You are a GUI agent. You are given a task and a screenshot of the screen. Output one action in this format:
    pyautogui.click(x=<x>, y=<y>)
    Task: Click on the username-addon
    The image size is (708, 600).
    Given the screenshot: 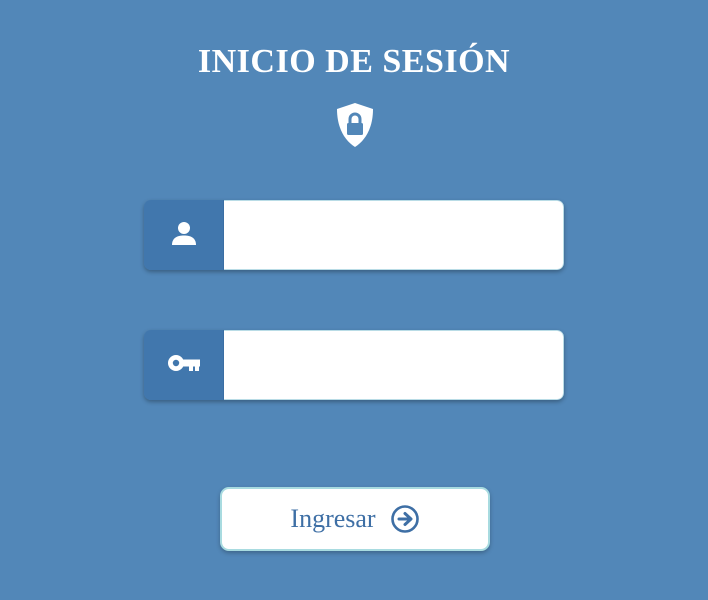 What is the action you would take?
    pyautogui.click(x=184, y=235)
    